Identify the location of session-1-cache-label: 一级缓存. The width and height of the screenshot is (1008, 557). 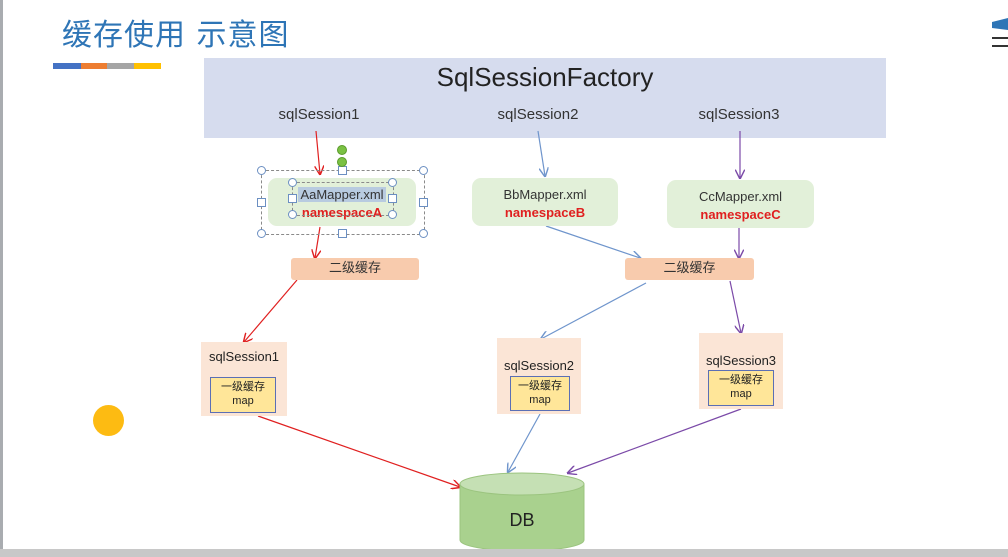
(243, 387).